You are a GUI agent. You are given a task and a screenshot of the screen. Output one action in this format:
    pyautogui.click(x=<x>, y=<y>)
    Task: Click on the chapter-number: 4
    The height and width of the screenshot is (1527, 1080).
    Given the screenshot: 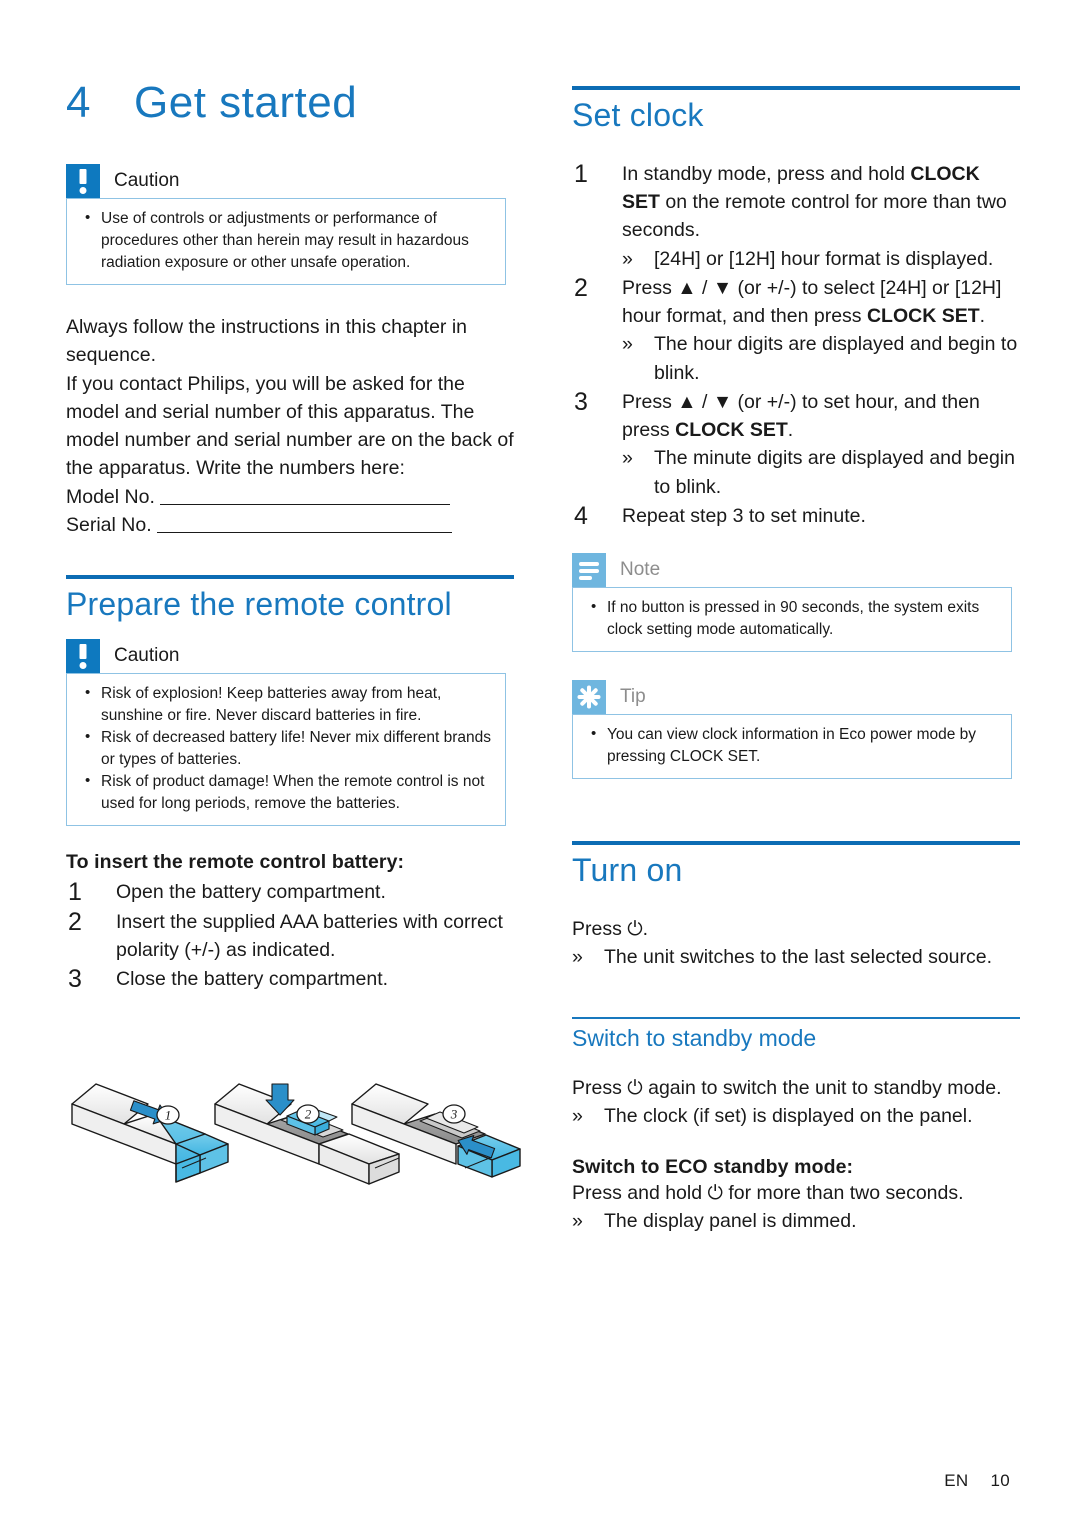 What is the action you would take?
    pyautogui.click(x=78, y=102)
    